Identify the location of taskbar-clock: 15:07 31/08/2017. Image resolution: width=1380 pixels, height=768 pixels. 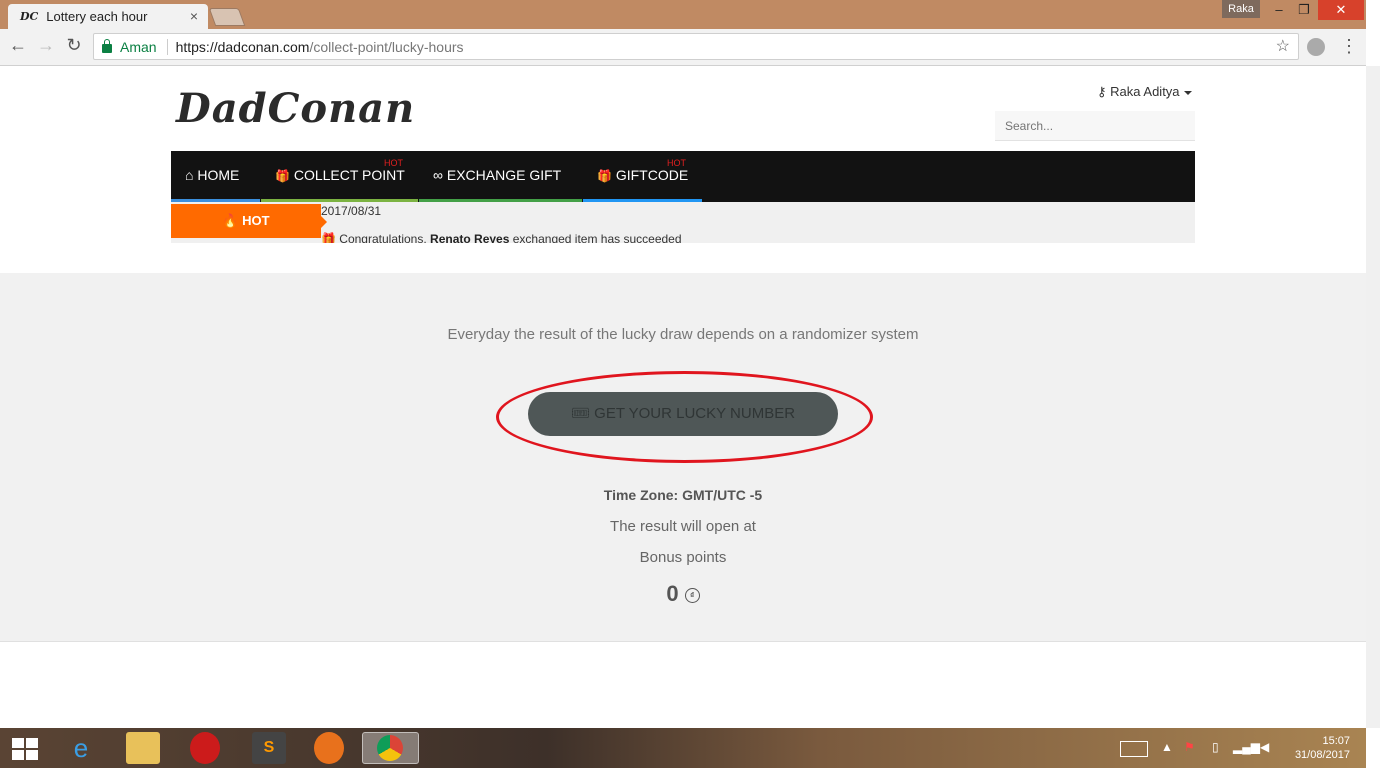
(1315, 748).